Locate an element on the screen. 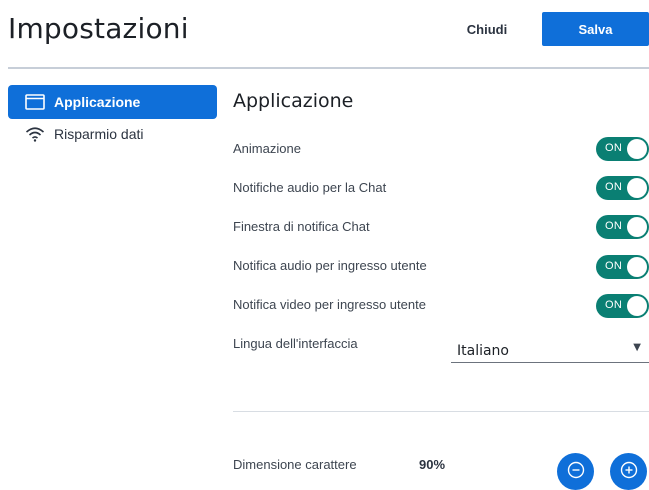 Image resolution: width=649 pixels, height=490 pixels. font-size-value: 90% is located at coordinates (432, 464).